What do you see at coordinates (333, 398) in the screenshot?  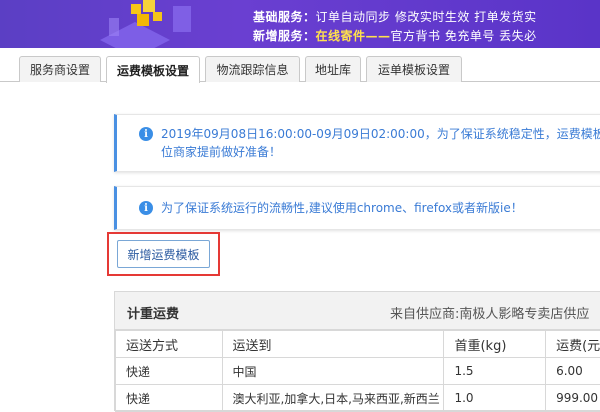 I see `cell-destination: 澳大利亚,加拿大,日本,马来西亚,新西兰` at bounding box center [333, 398].